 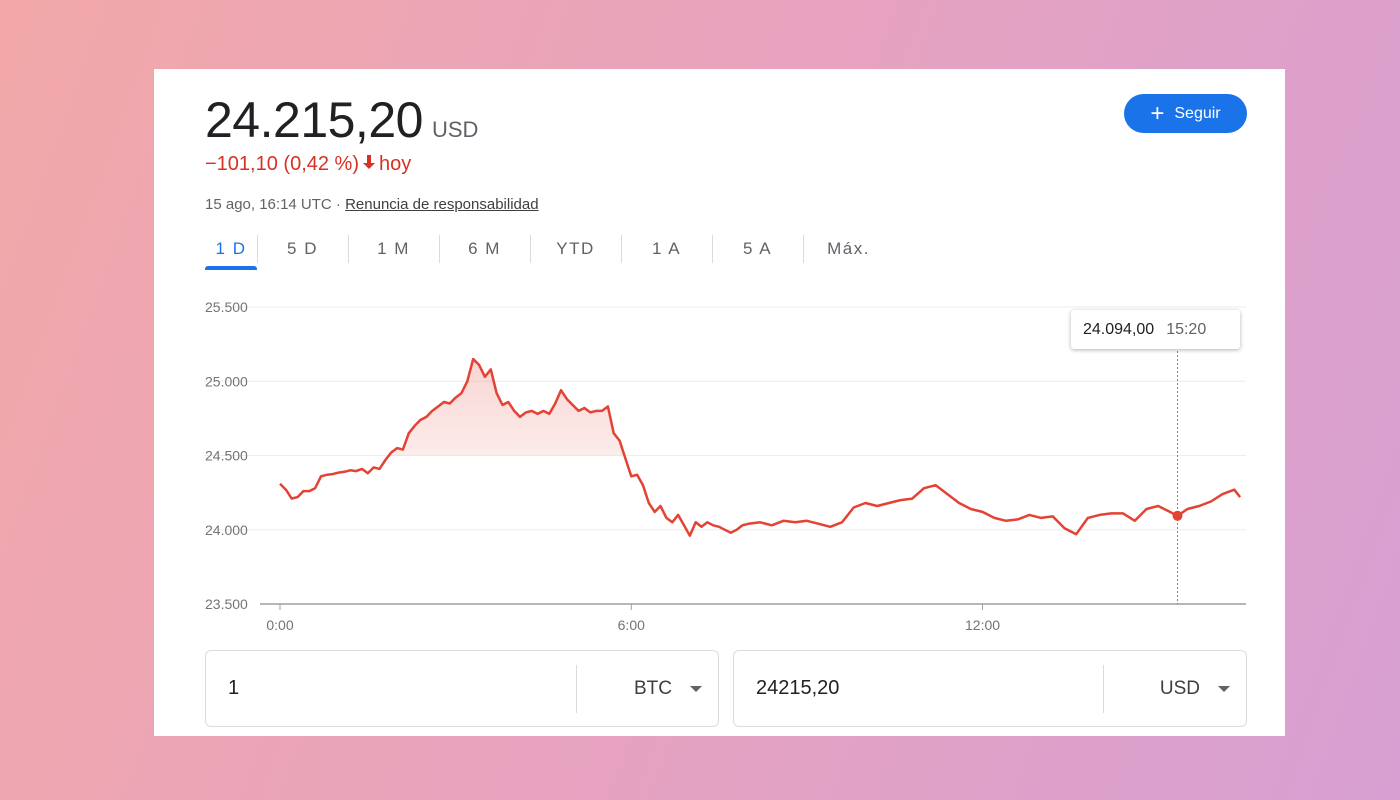 I want to click on y-tick-label: 25.000, so click(x=226, y=381).